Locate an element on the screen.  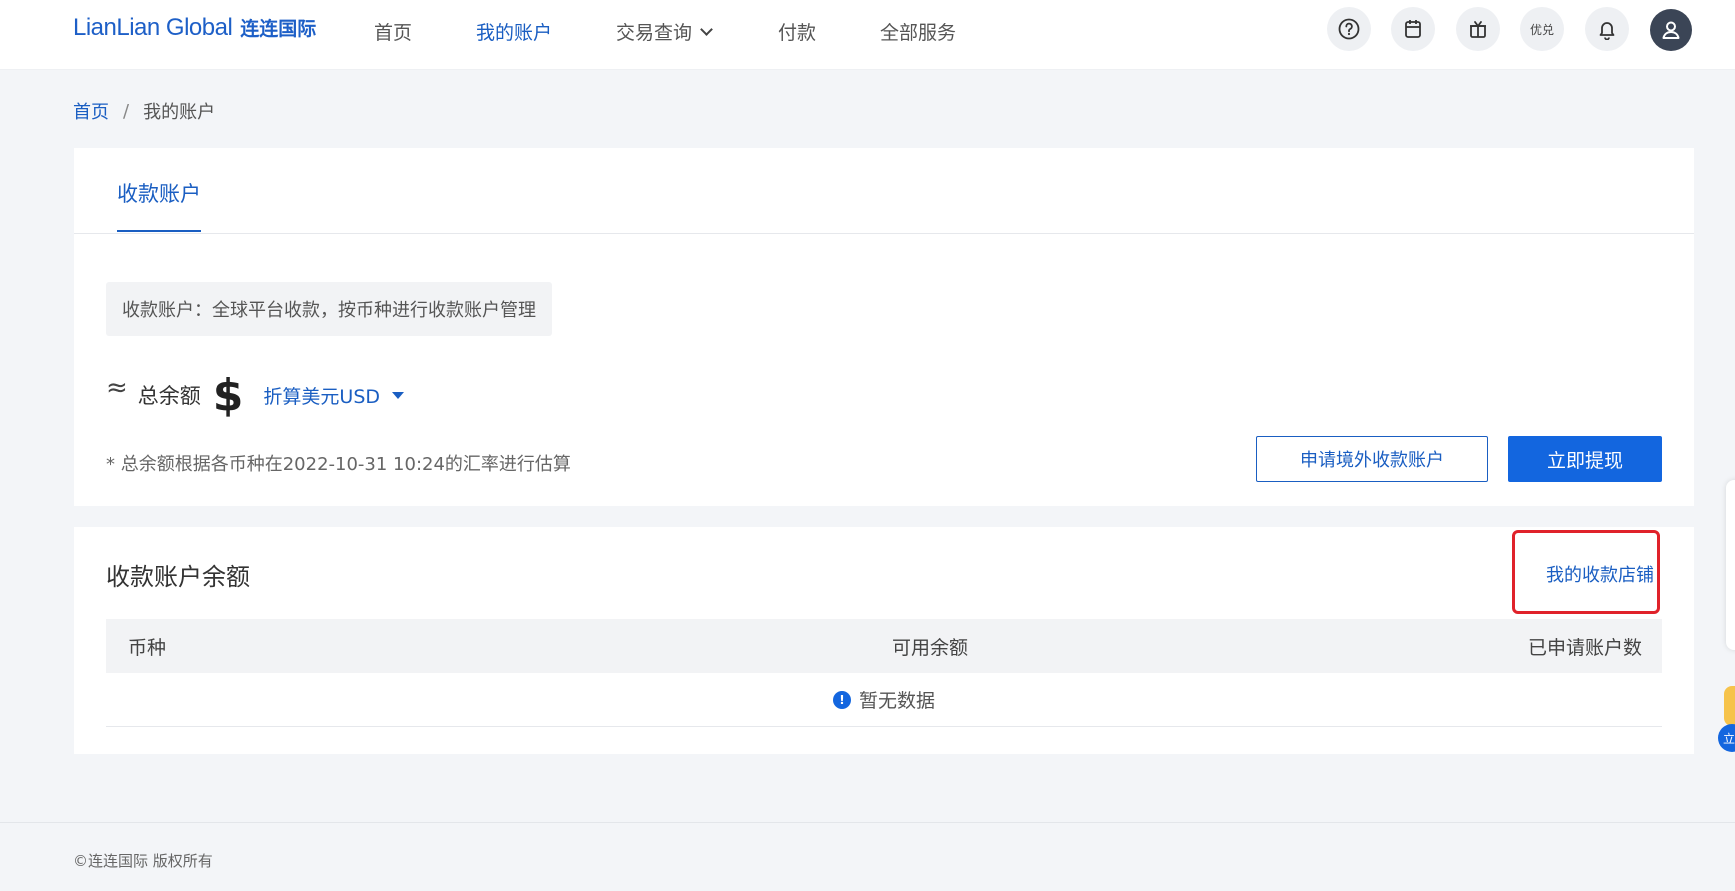
column-header-available-balance: 可用余额 is located at coordinates (930, 648).